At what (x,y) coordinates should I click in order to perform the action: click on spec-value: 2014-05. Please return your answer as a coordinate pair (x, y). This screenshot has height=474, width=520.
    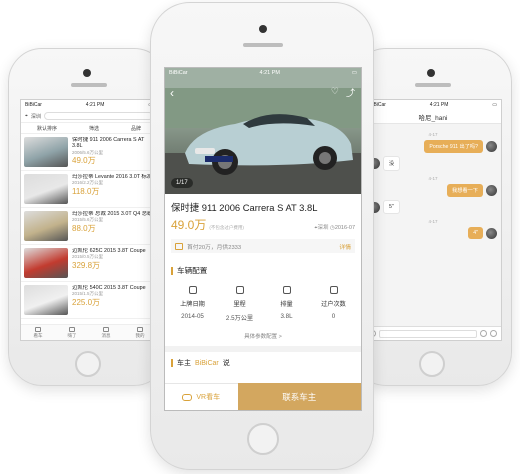
    Looking at the image, I should click on (192, 316).